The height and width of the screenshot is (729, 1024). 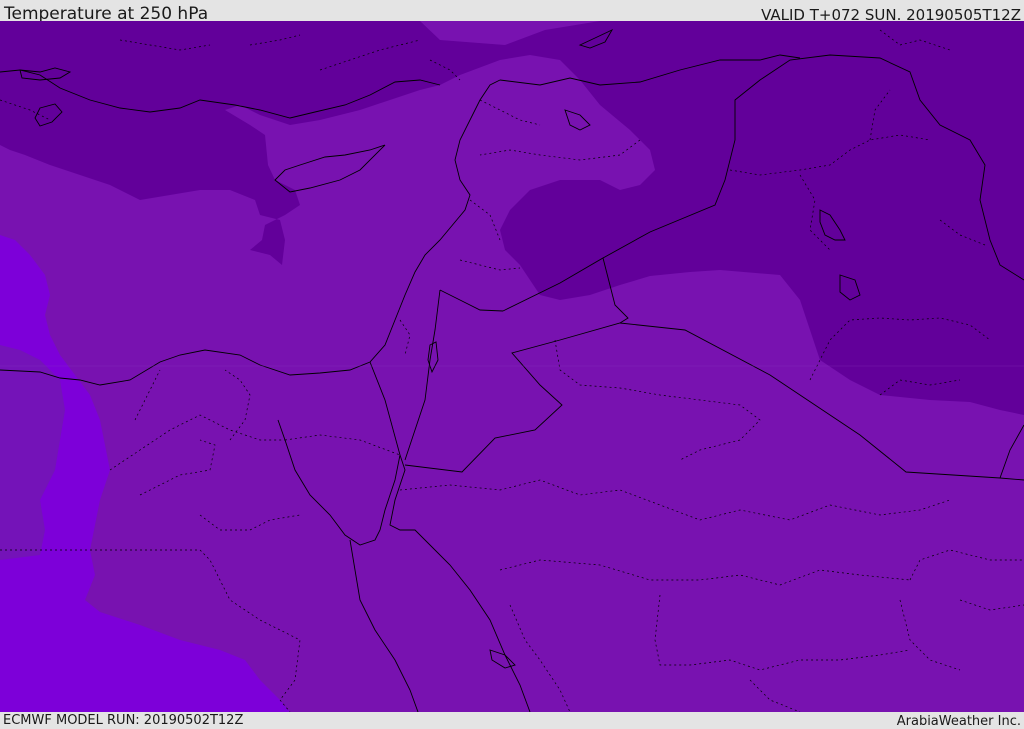 I want to click on credit-label: ArabiaWeather Inc., so click(x=958, y=721).